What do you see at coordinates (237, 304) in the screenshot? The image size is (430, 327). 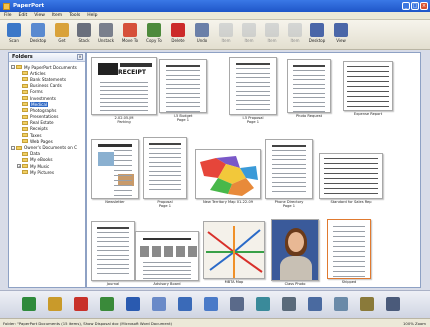 I see `disk-icon` at bounding box center [237, 304].